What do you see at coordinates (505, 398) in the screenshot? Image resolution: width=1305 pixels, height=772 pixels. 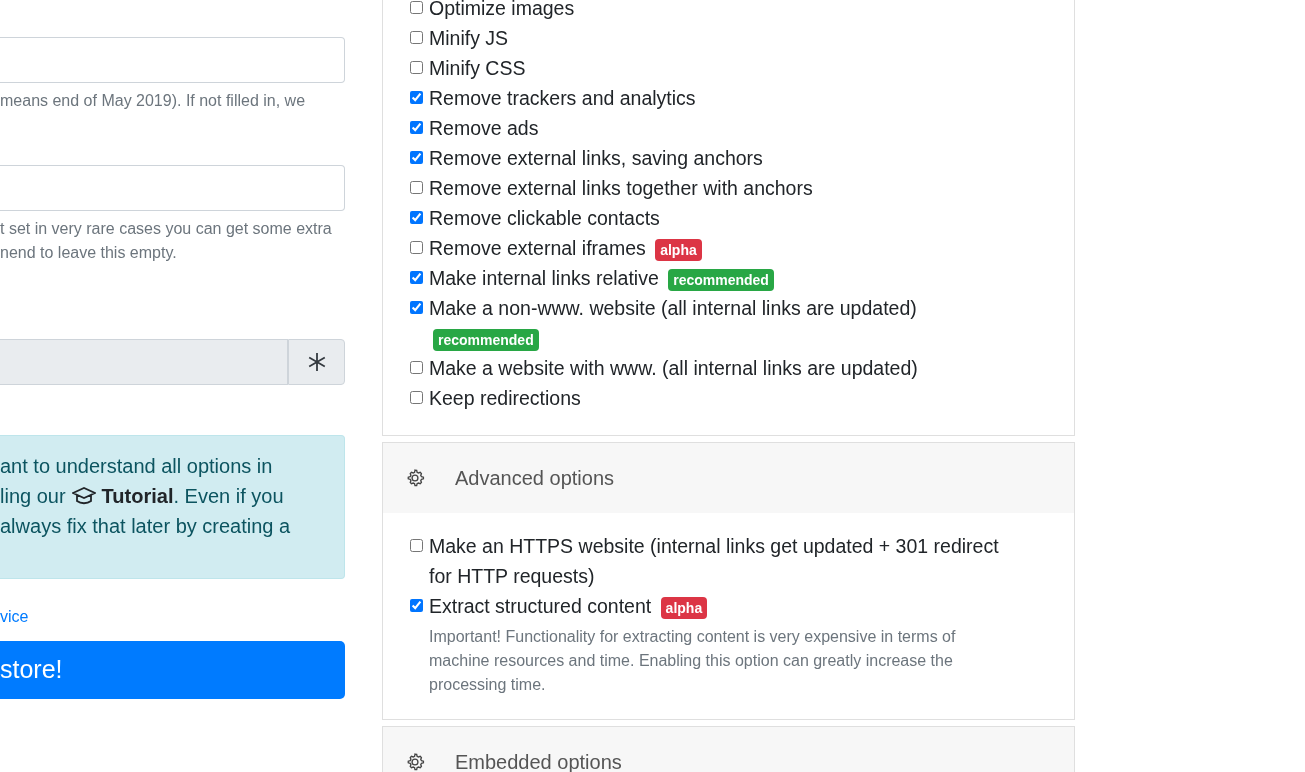 I see `option-label: Keep redirections` at bounding box center [505, 398].